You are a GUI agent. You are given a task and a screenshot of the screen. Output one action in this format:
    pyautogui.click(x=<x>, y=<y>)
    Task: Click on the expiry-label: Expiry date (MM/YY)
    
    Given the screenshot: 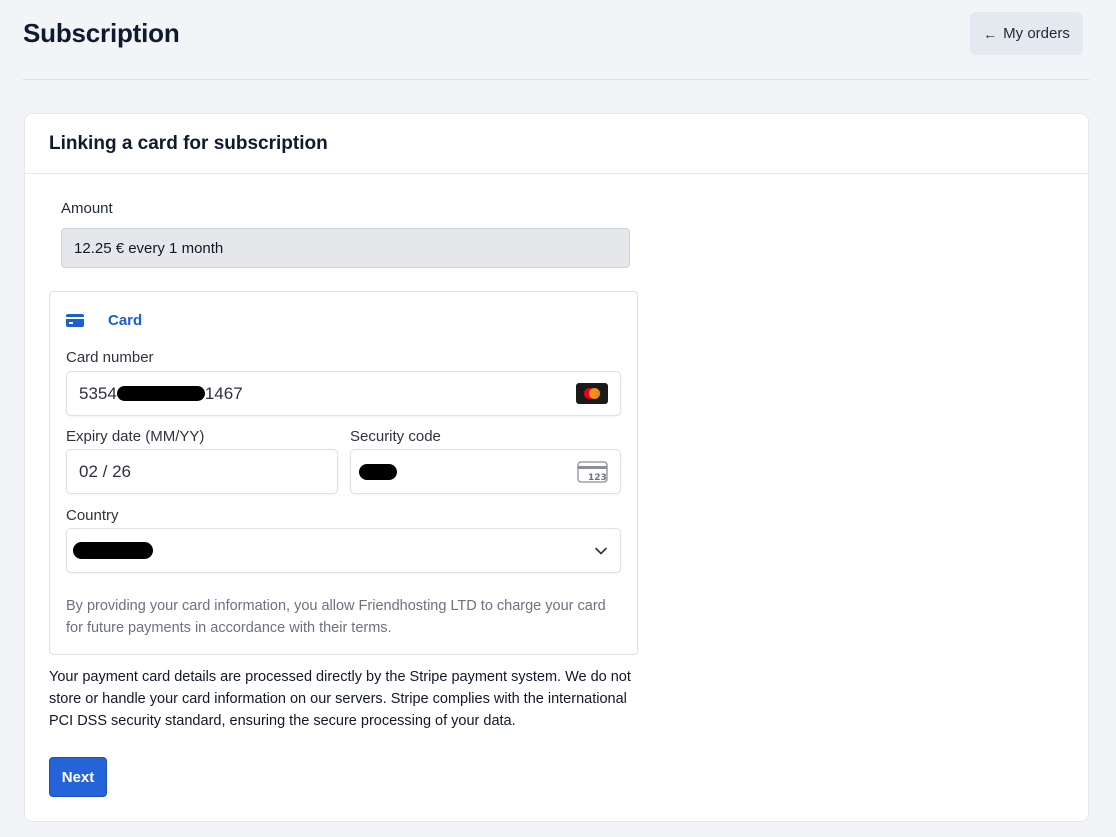 What is the action you would take?
    pyautogui.click(x=135, y=436)
    